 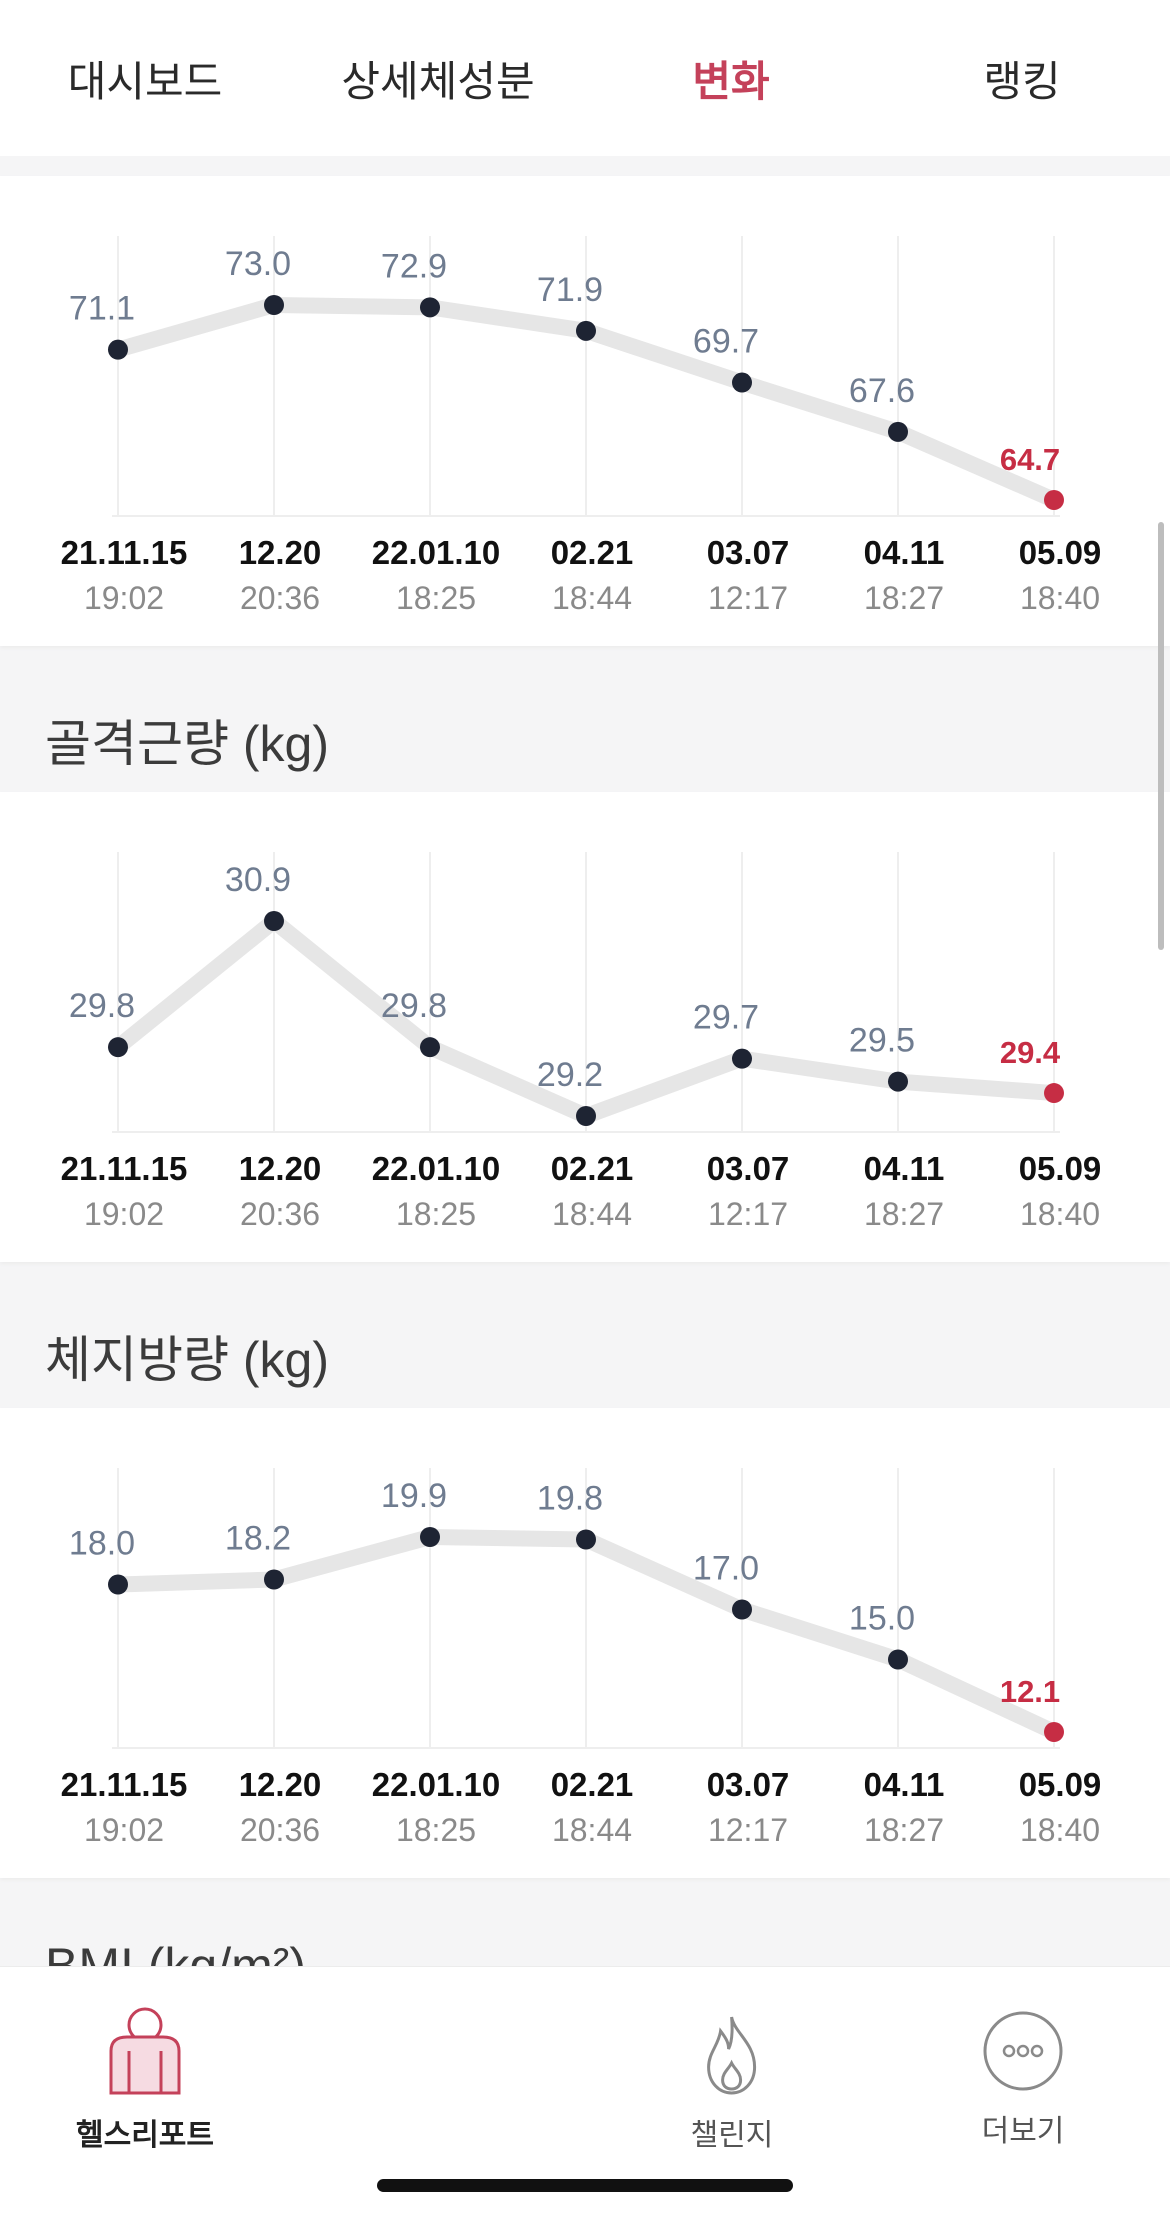 I want to click on value-label: 18.0, so click(x=102, y=1544).